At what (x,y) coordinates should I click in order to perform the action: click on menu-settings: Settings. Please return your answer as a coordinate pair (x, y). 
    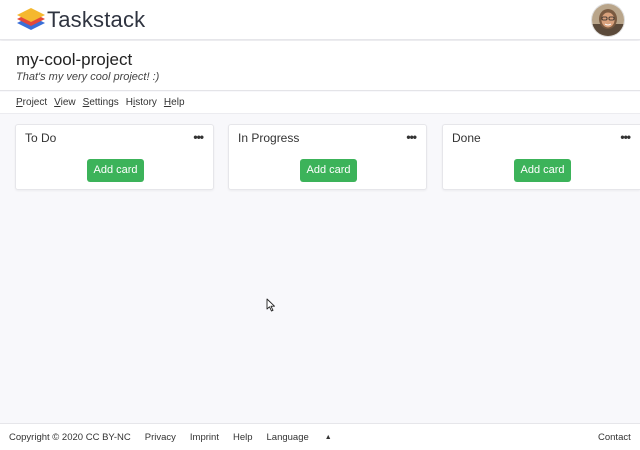
    Looking at the image, I should click on (101, 102).